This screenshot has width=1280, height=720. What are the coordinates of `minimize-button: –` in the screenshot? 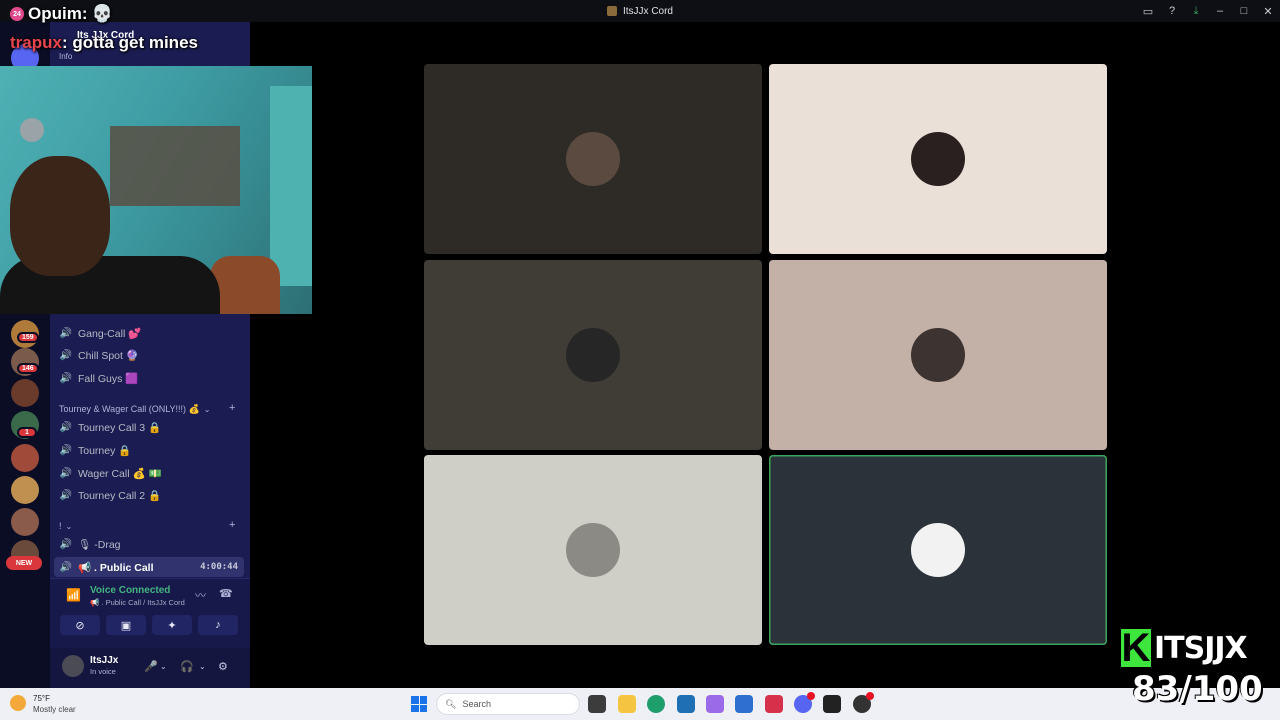 It's located at (1220, 11).